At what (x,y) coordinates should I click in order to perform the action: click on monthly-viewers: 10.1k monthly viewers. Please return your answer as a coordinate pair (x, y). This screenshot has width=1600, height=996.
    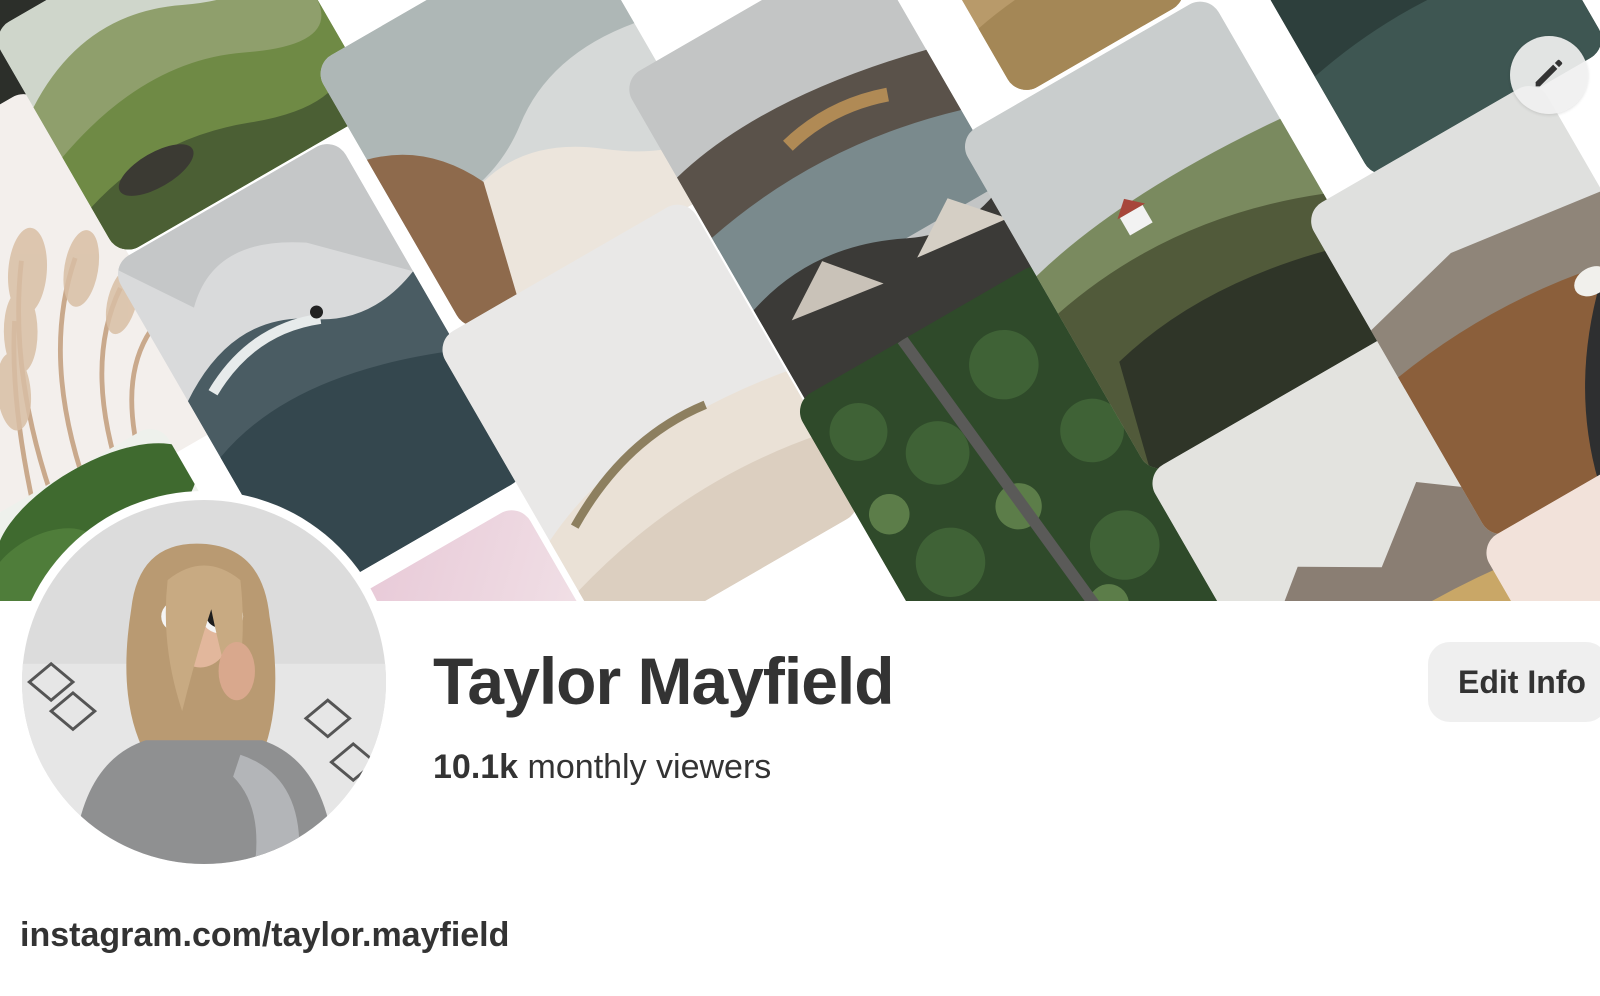
    Looking at the image, I should click on (602, 767).